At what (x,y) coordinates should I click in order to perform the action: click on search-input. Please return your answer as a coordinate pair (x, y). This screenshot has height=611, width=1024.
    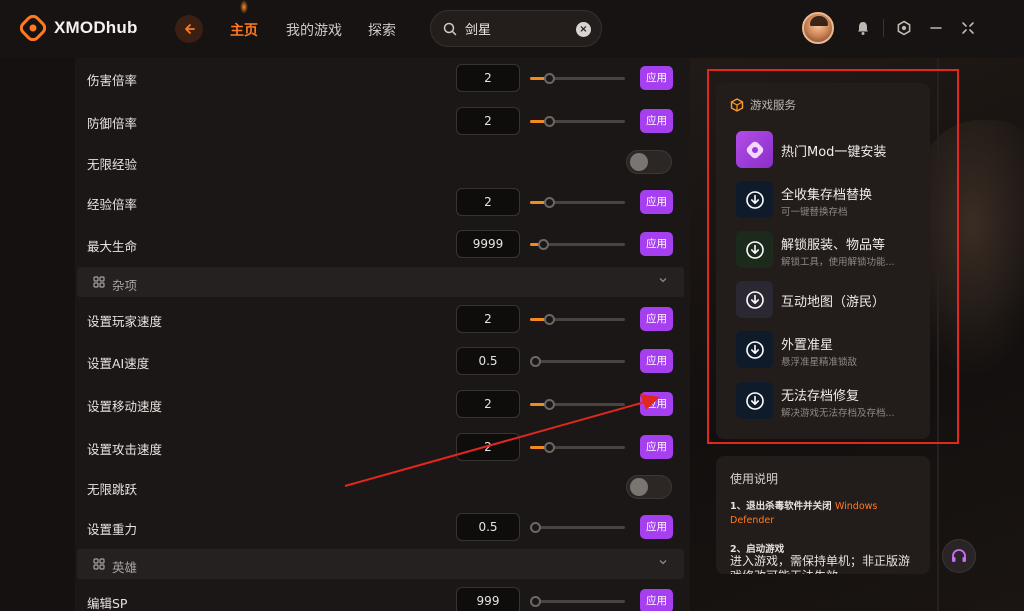
    Looking at the image, I should click on (515, 28).